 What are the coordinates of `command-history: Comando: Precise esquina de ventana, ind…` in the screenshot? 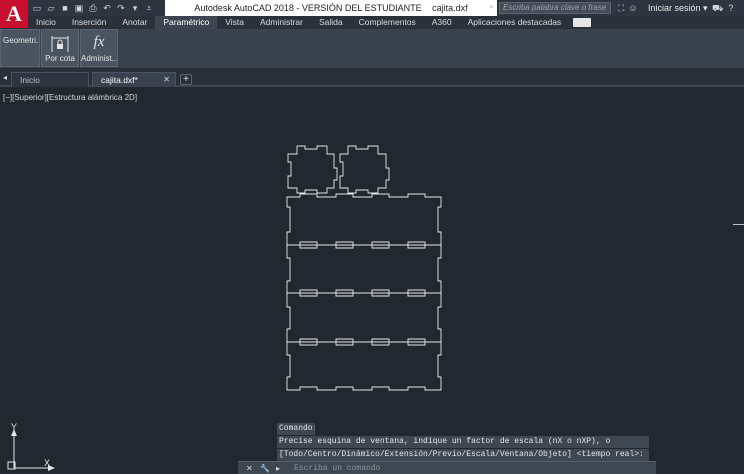 It's located at (464, 442).